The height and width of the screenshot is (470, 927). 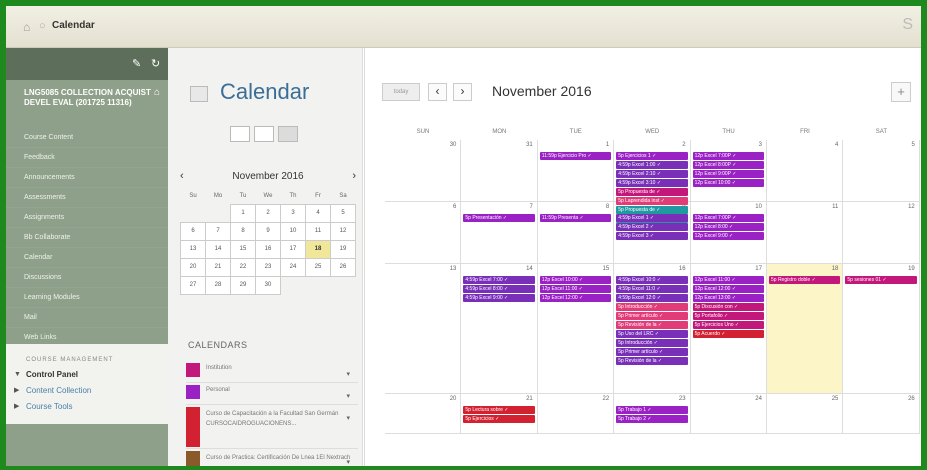 I want to click on calendar-event: 12p Excel 9:00 ✓, so click(x=728, y=236).